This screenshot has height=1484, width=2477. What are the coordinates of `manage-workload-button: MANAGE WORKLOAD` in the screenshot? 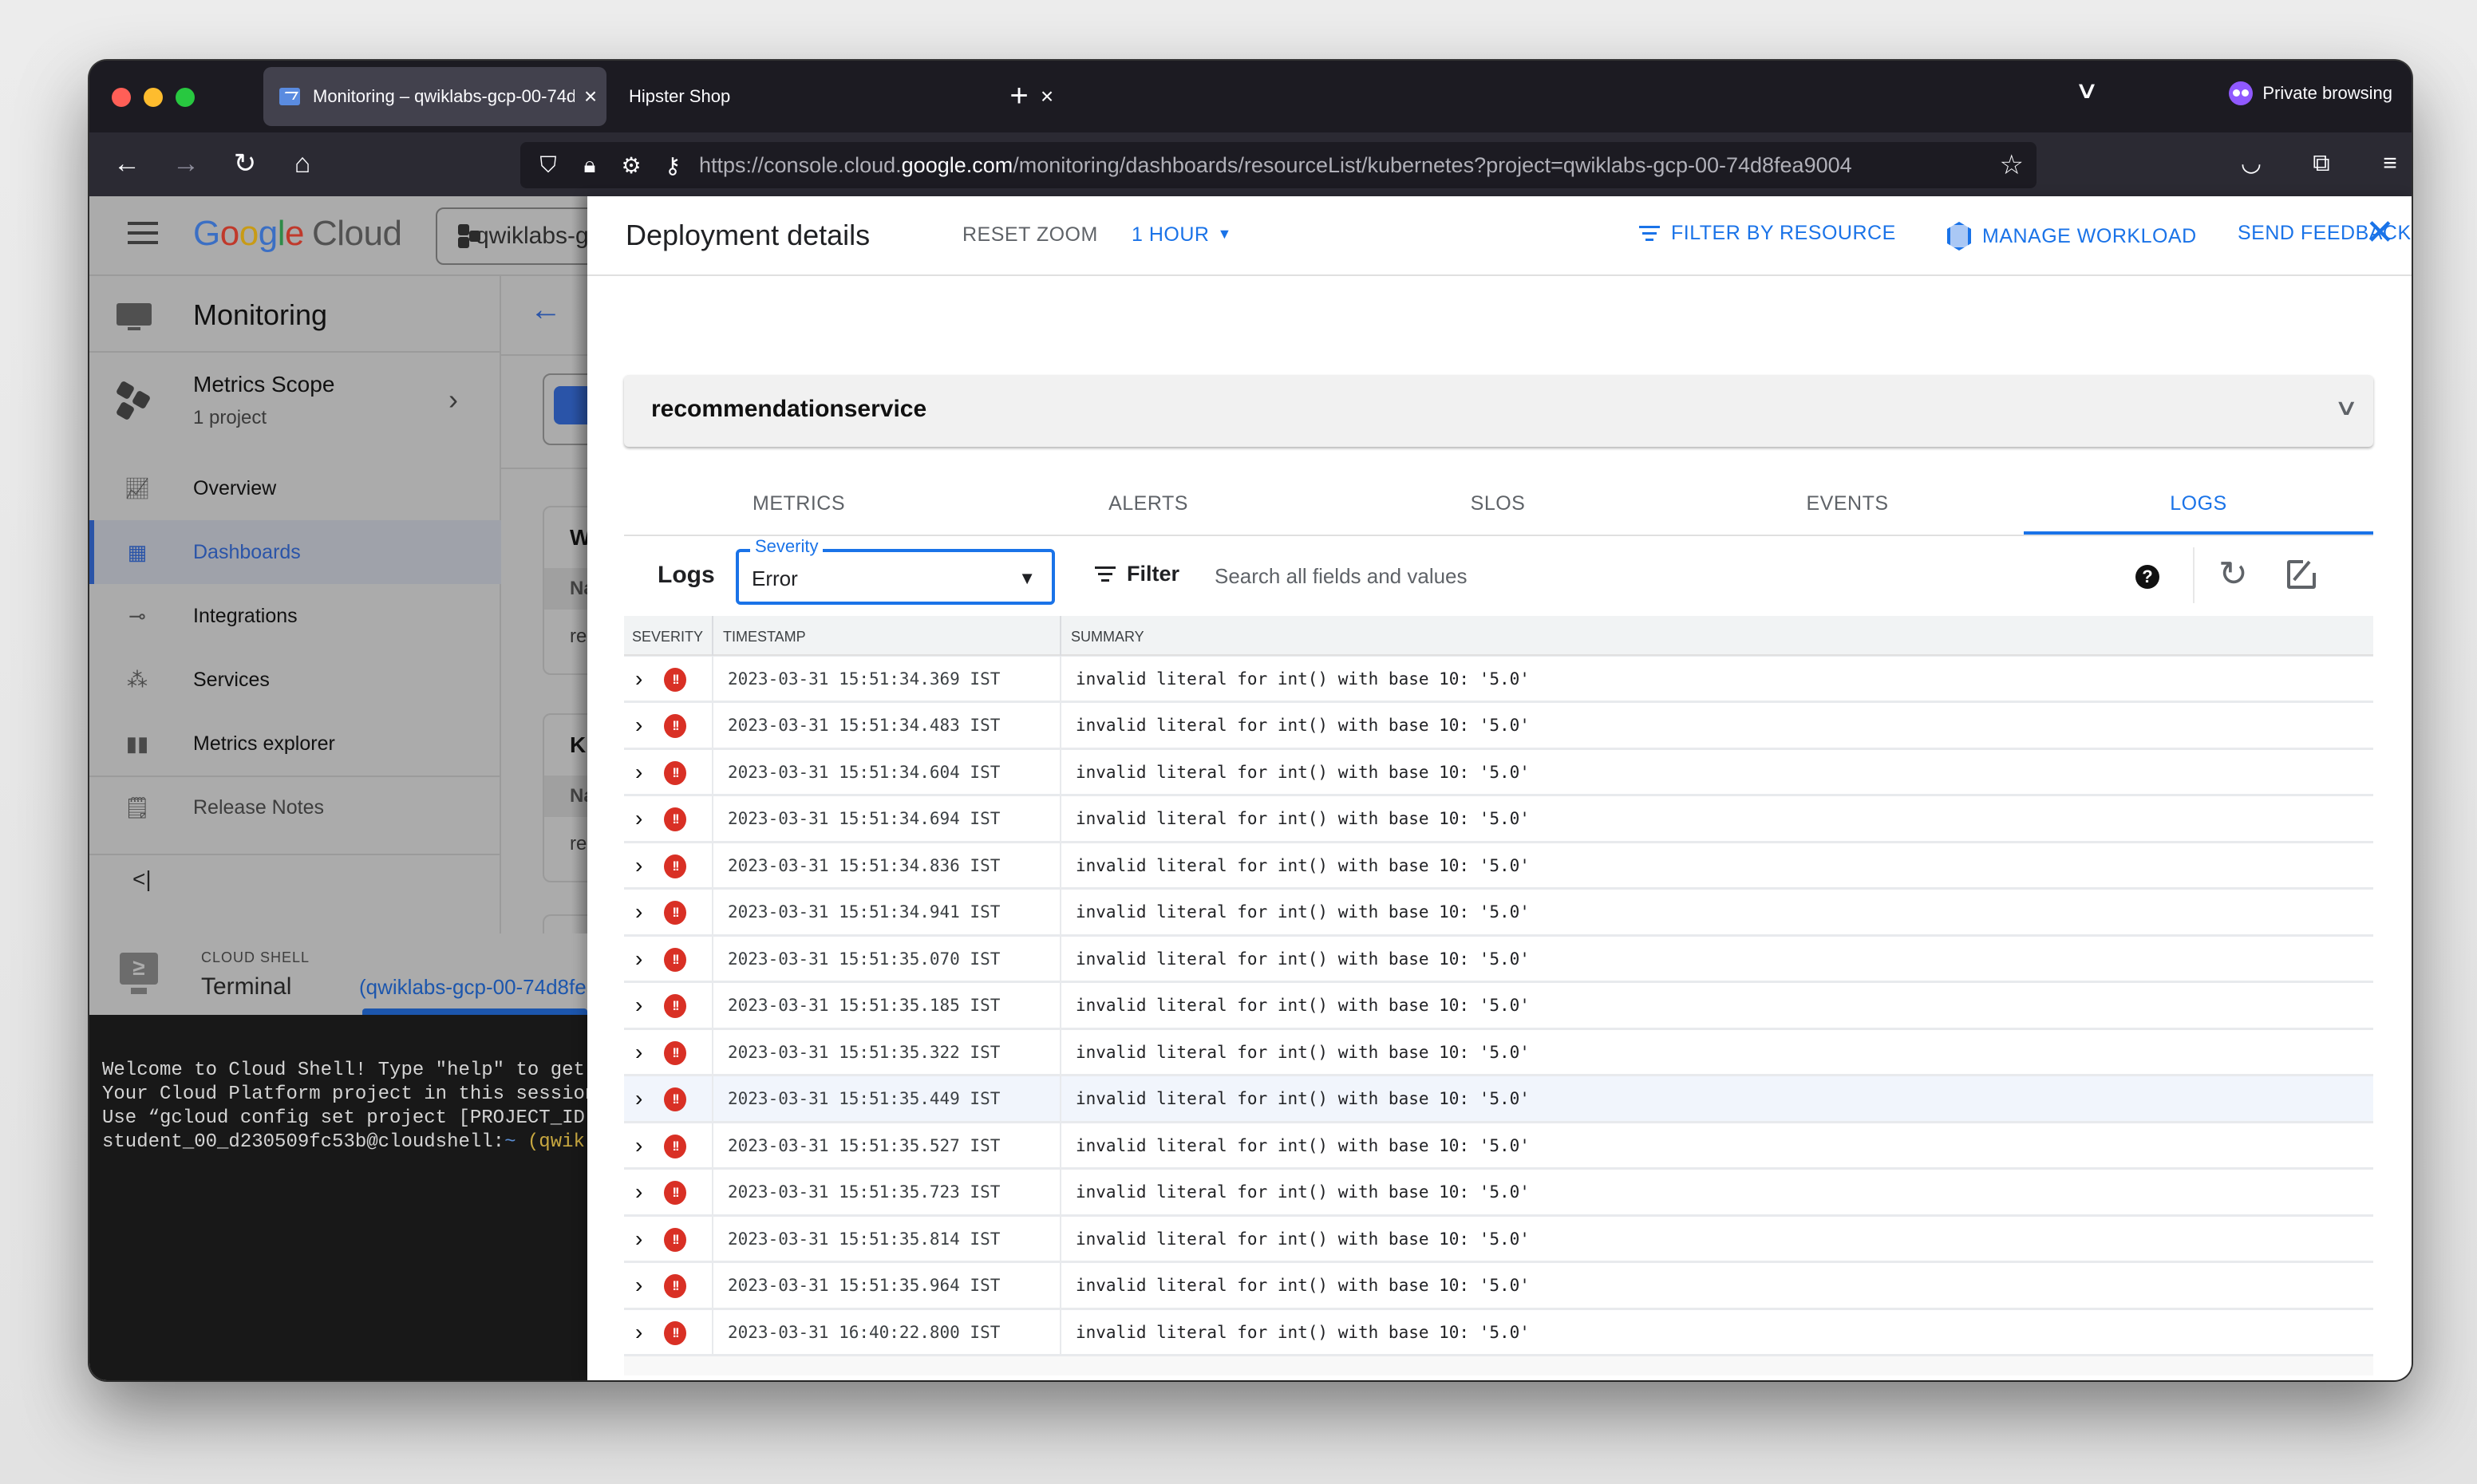 It's located at (2072, 237).